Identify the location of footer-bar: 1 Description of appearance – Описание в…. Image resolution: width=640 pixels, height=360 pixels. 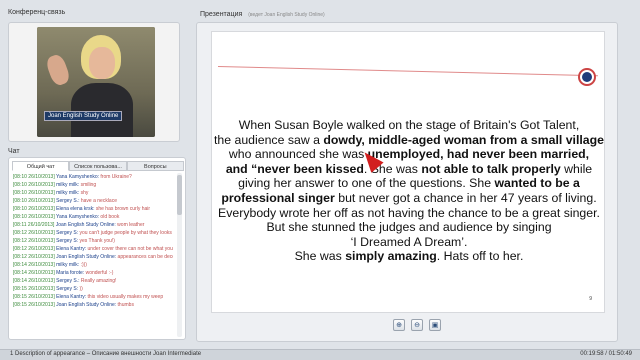
(320, 354).